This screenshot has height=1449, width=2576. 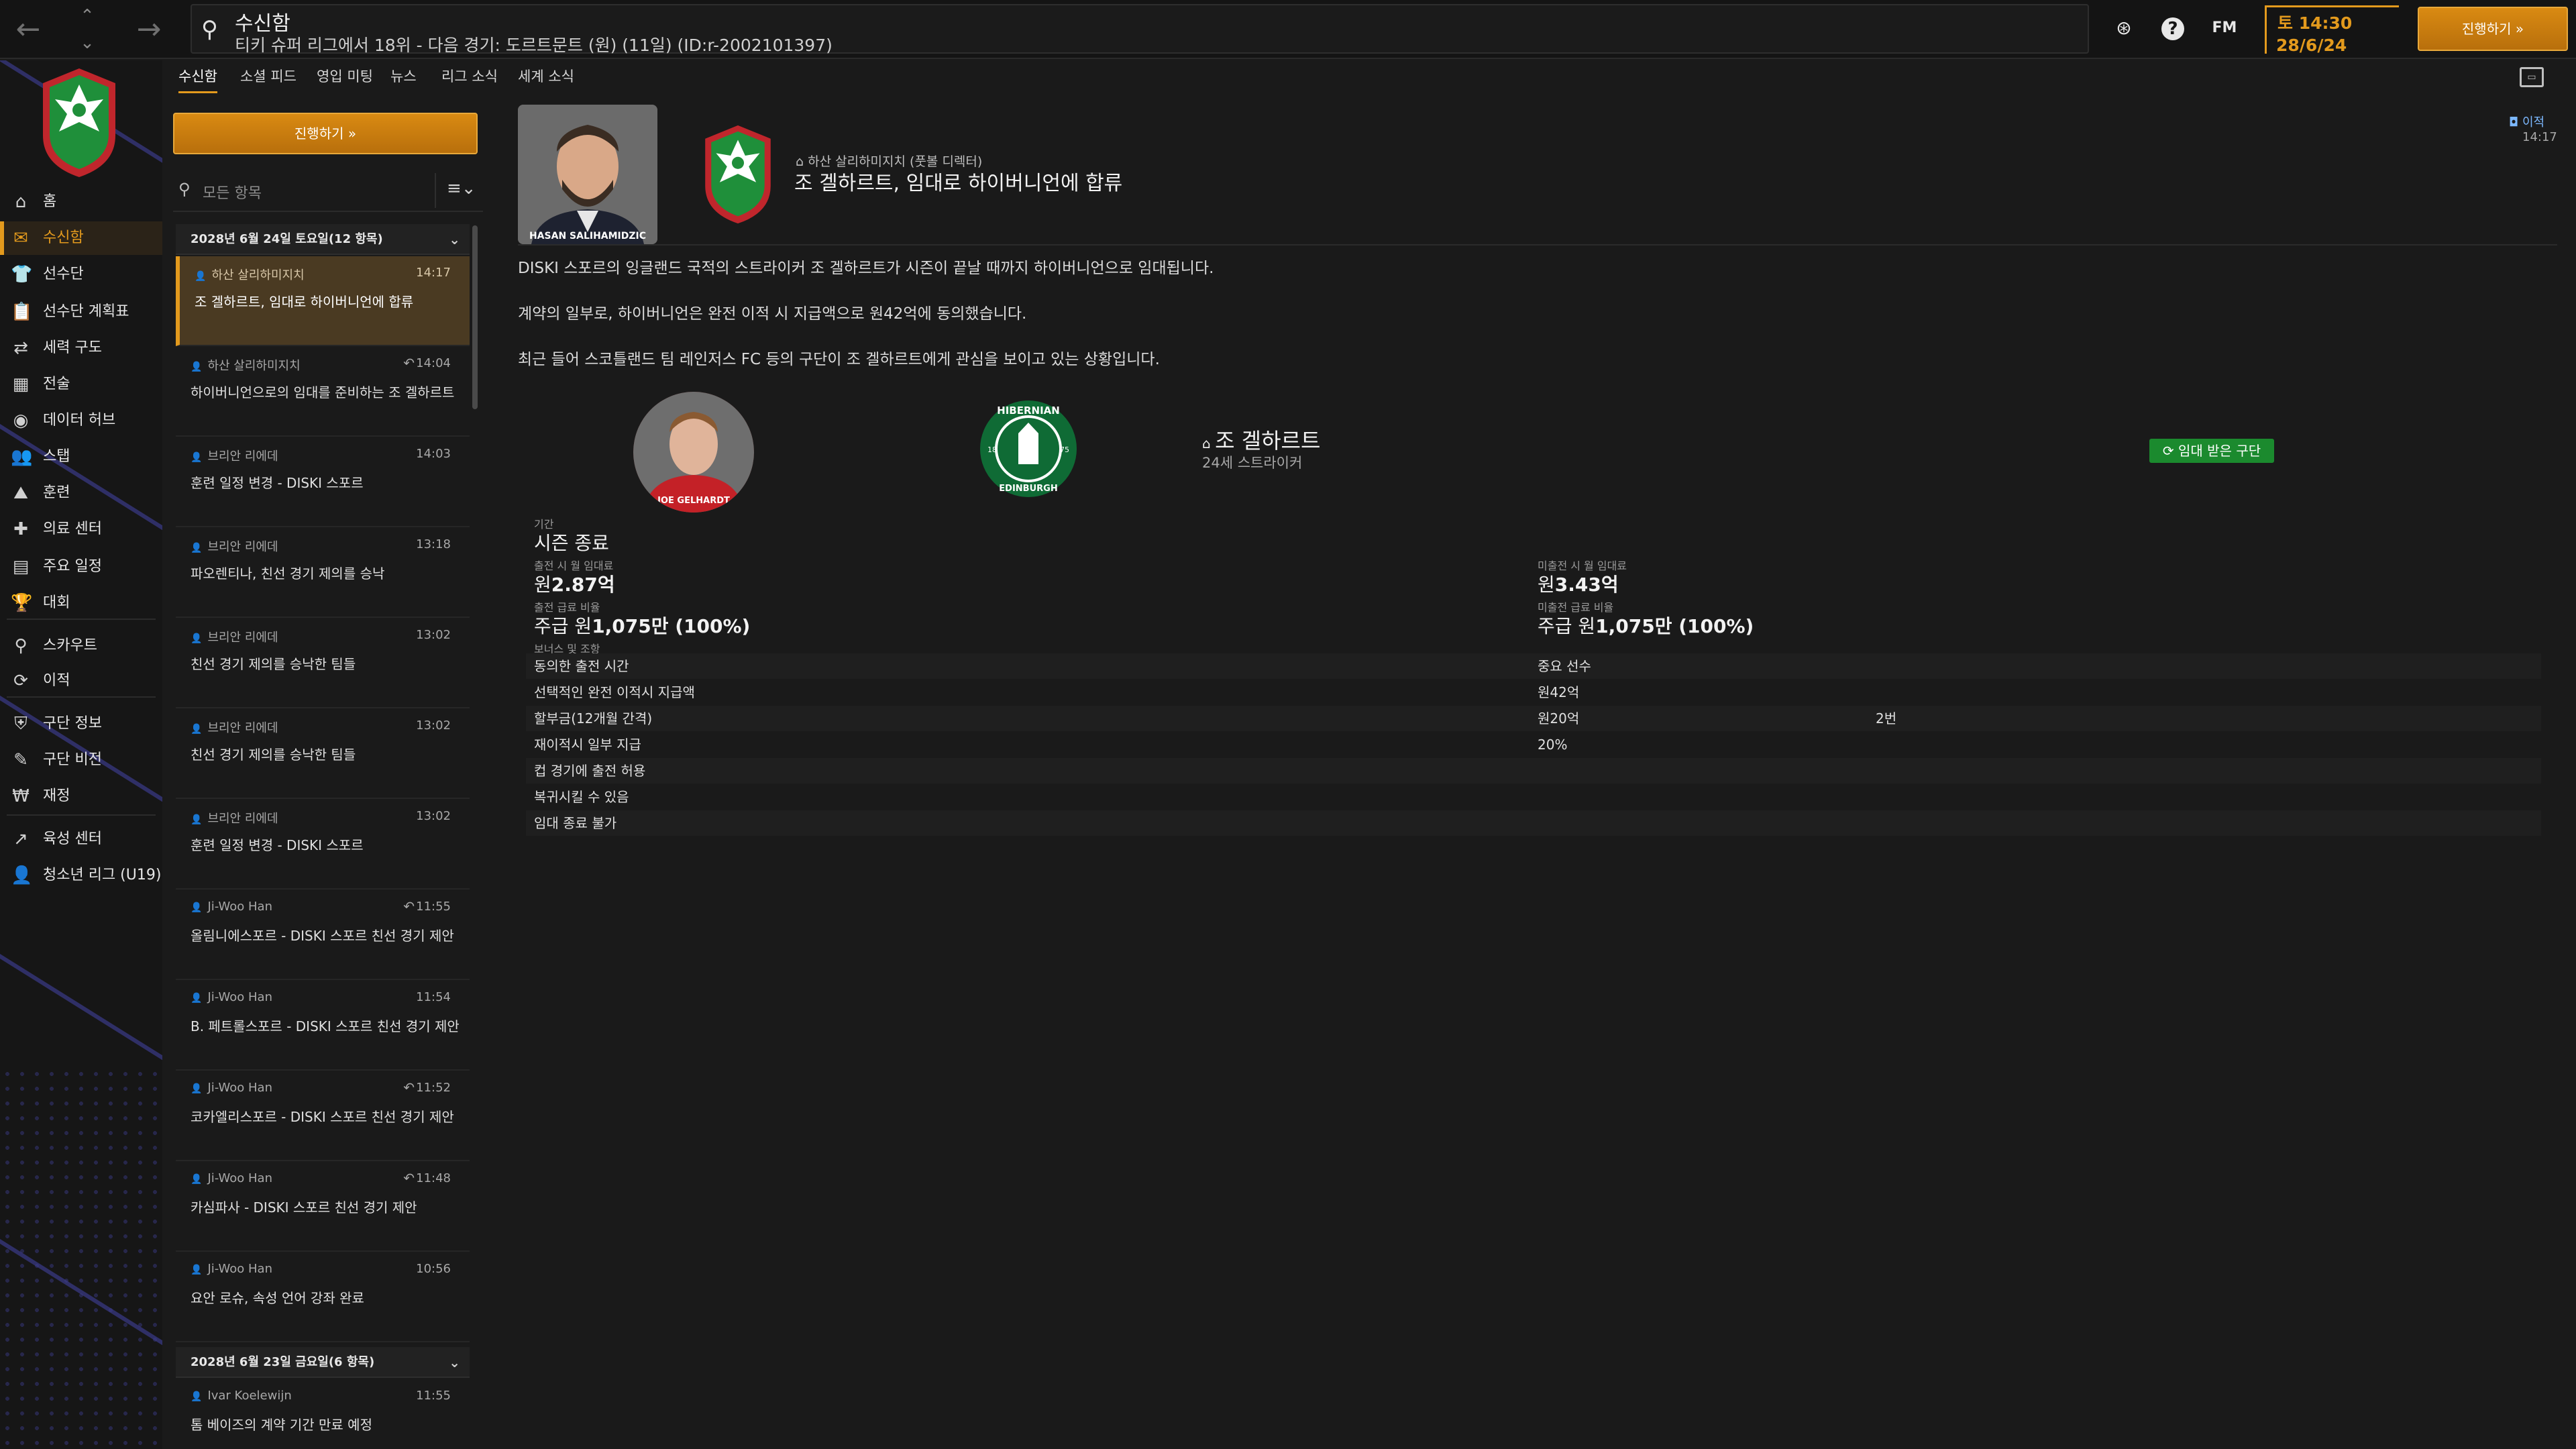 I want to click on hibernian-crest-year-left: 18, so click(x=992, y=449).